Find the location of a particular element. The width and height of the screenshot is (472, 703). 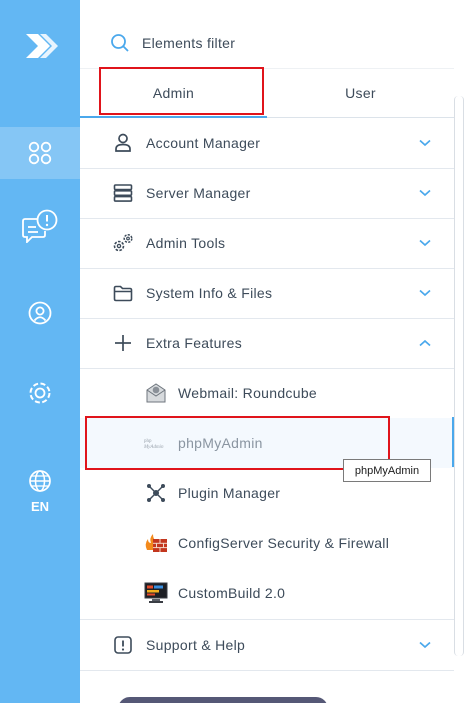

user-icon is located at coordinates (123, 143).